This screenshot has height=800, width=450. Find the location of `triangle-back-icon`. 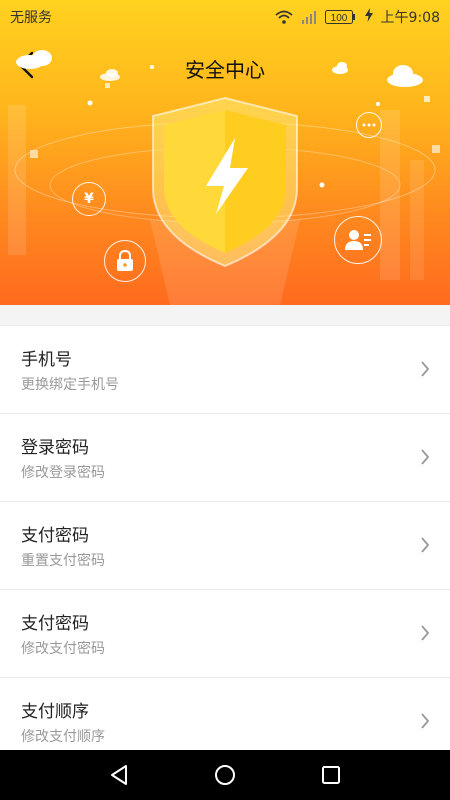

triangle-back-icon is located at coordinates (119, 775).